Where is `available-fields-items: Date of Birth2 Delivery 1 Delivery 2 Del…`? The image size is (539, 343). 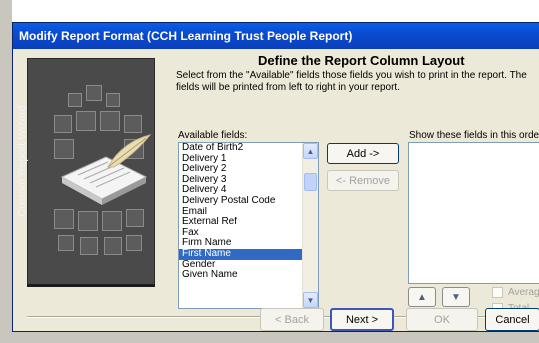
available-fields-items: Date of Birth2 Delivery 1 Delivery 2 Del… is located at coordinates (241, 212).